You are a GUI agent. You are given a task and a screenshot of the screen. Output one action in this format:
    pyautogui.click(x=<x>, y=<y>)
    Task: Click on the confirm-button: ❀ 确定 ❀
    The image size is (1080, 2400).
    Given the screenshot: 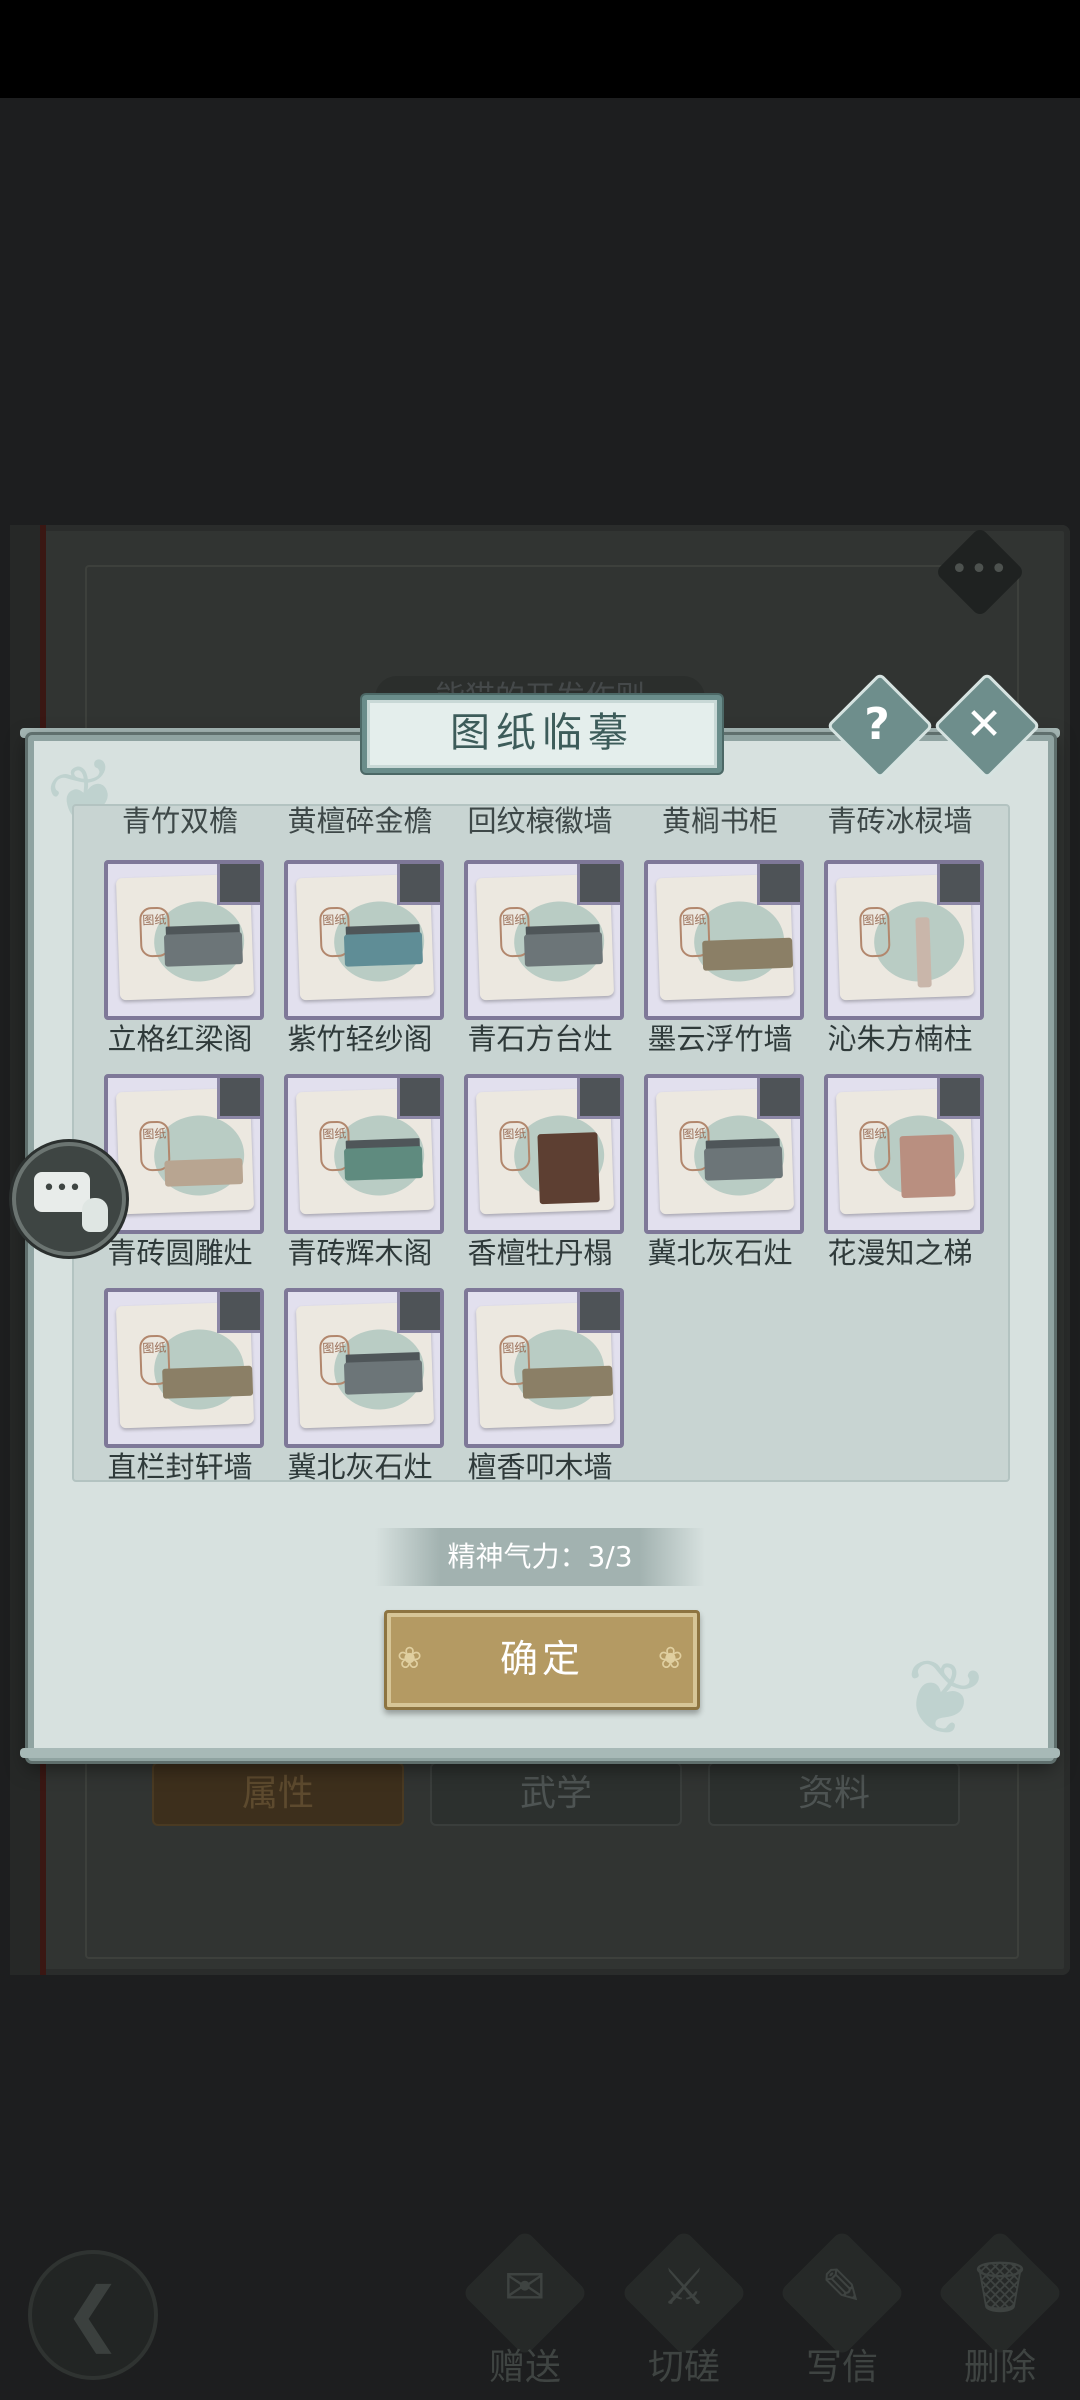 What is the action you would take?
    pyautogui.click(x=542, y=1660)
    